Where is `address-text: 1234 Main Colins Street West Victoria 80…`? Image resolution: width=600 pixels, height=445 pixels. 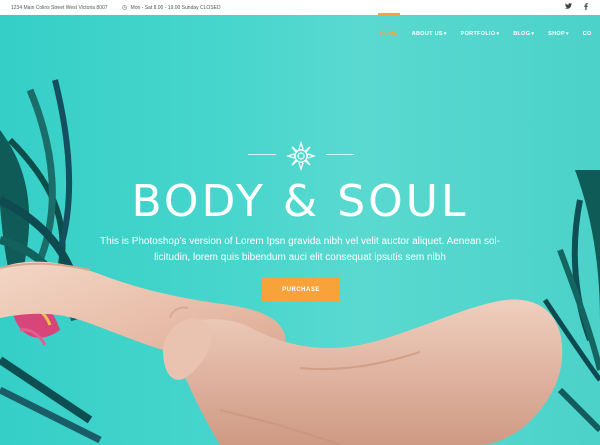
address-text: 1234 Main Colins Street West Victoria 80… is located at coordinates (59, 7).